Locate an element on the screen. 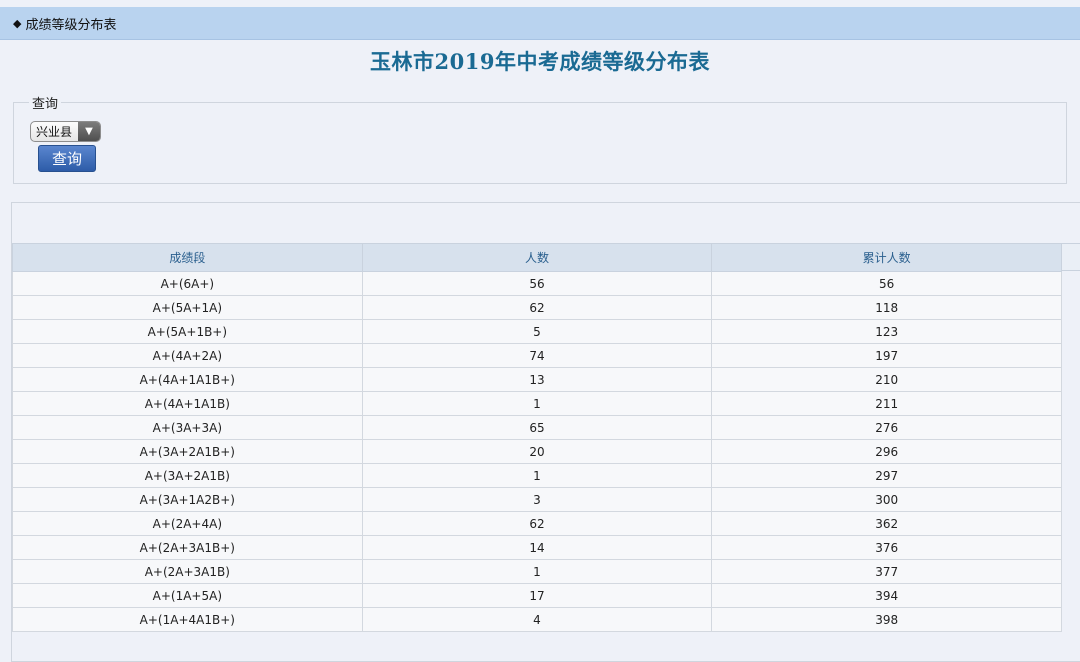  table-row: A+(3A+2A1B+) 20 296 is located at coordinates (537, 451).